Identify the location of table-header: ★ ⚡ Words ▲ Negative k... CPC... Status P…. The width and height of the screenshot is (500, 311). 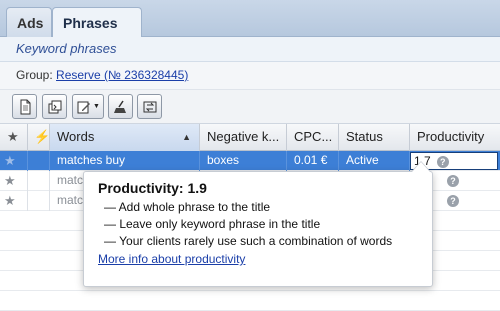
(250, 137).